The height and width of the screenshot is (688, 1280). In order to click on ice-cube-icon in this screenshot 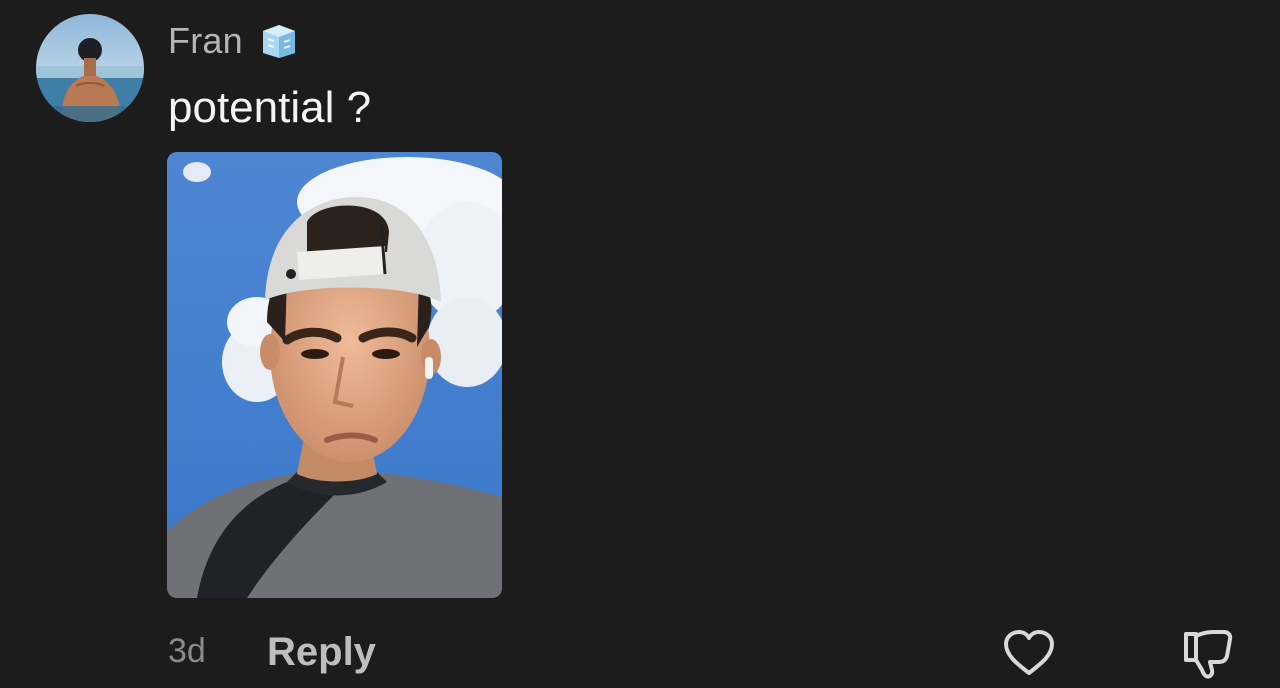, I will do `click(279, 41)`.